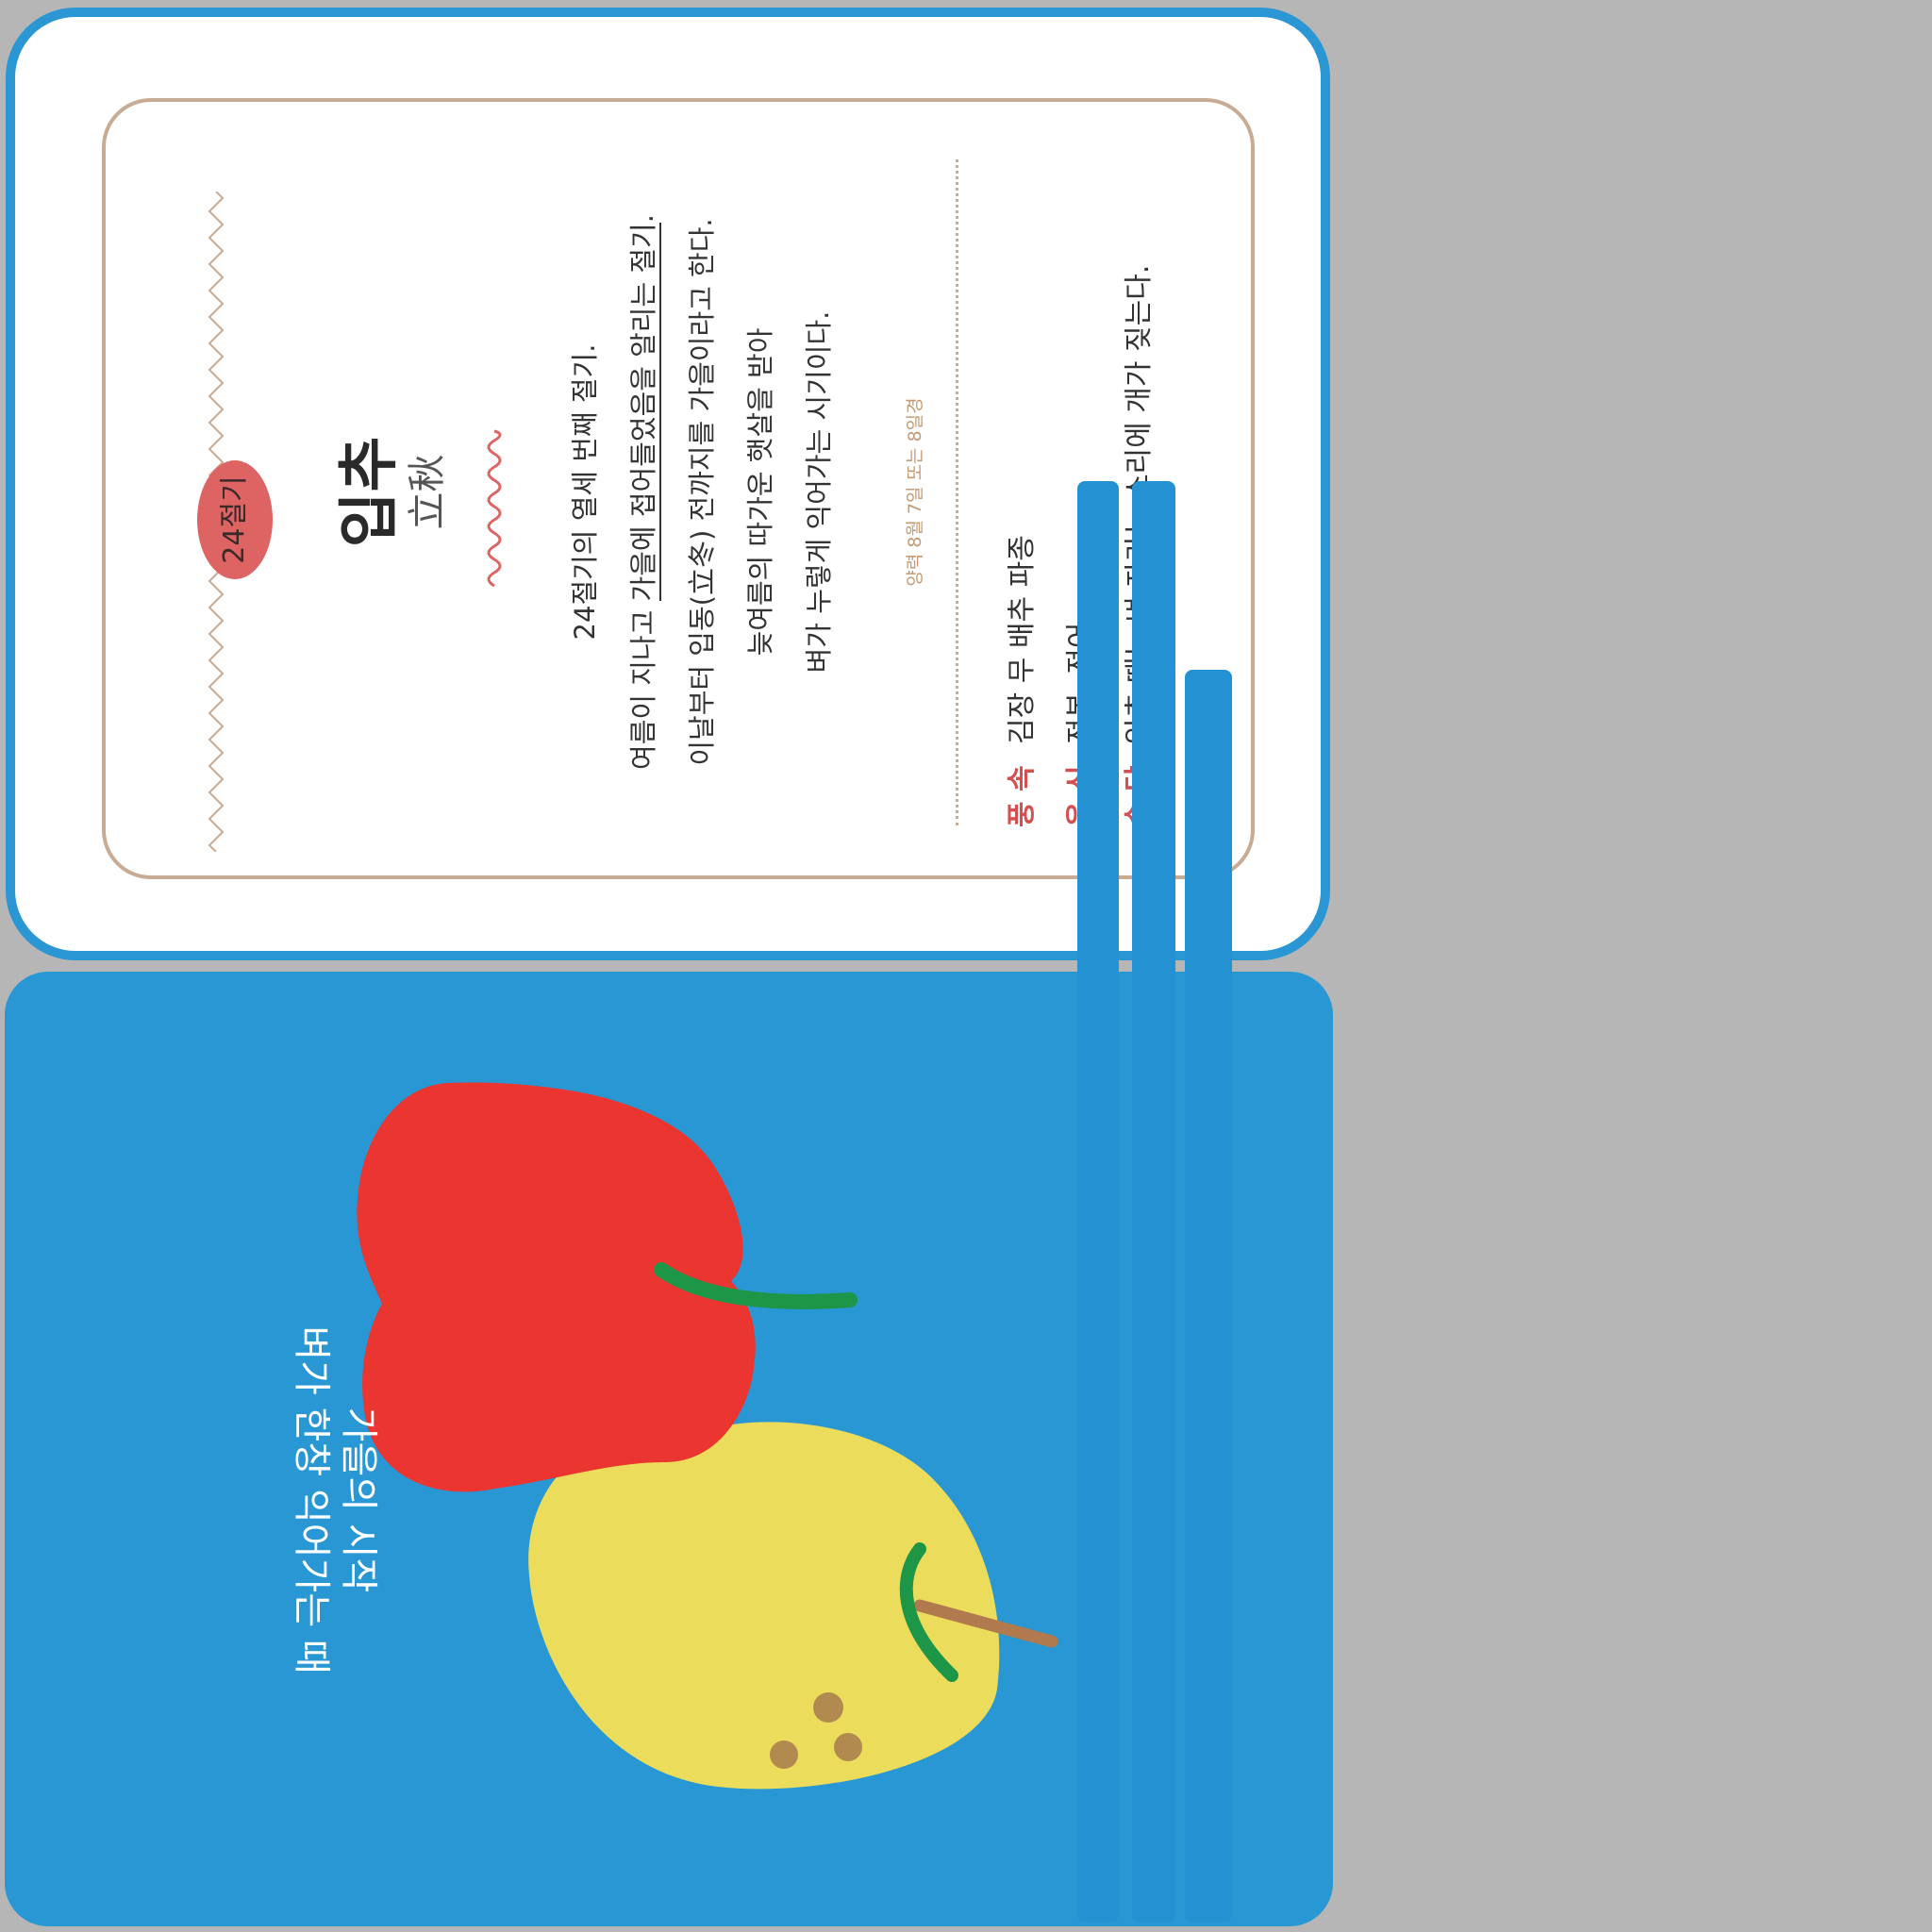 This screenshot has height=1932, width=1932. What do you see at coordinates (194, 1432) in the screenshot?
I see `caption: 가을의 시작 벼가 한창 익어가는 때` at bounding box center [194, 1432].